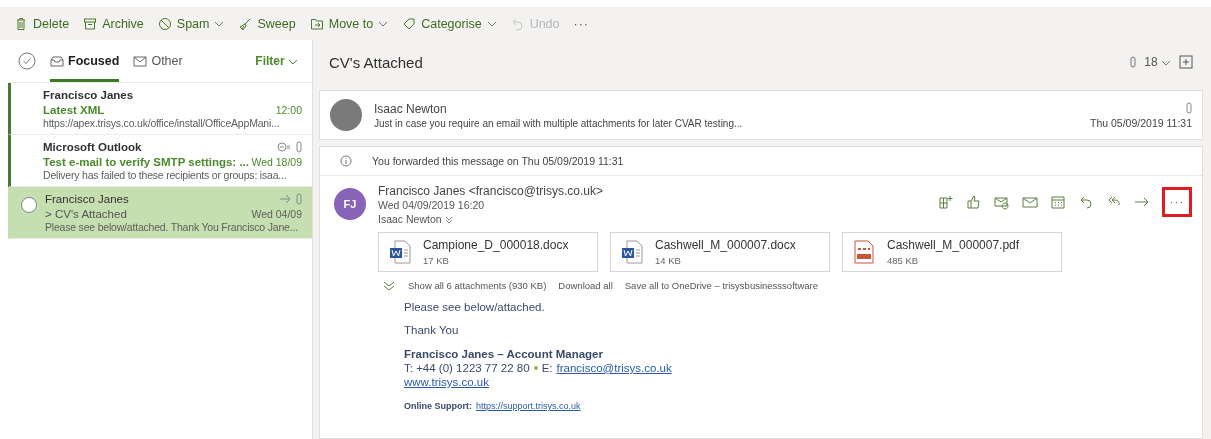 The image size is (1211, 439). What do you see at coordinates (27, 61) in the screenshot?
I see `select-all-icon` at bounding box center [27, 61].